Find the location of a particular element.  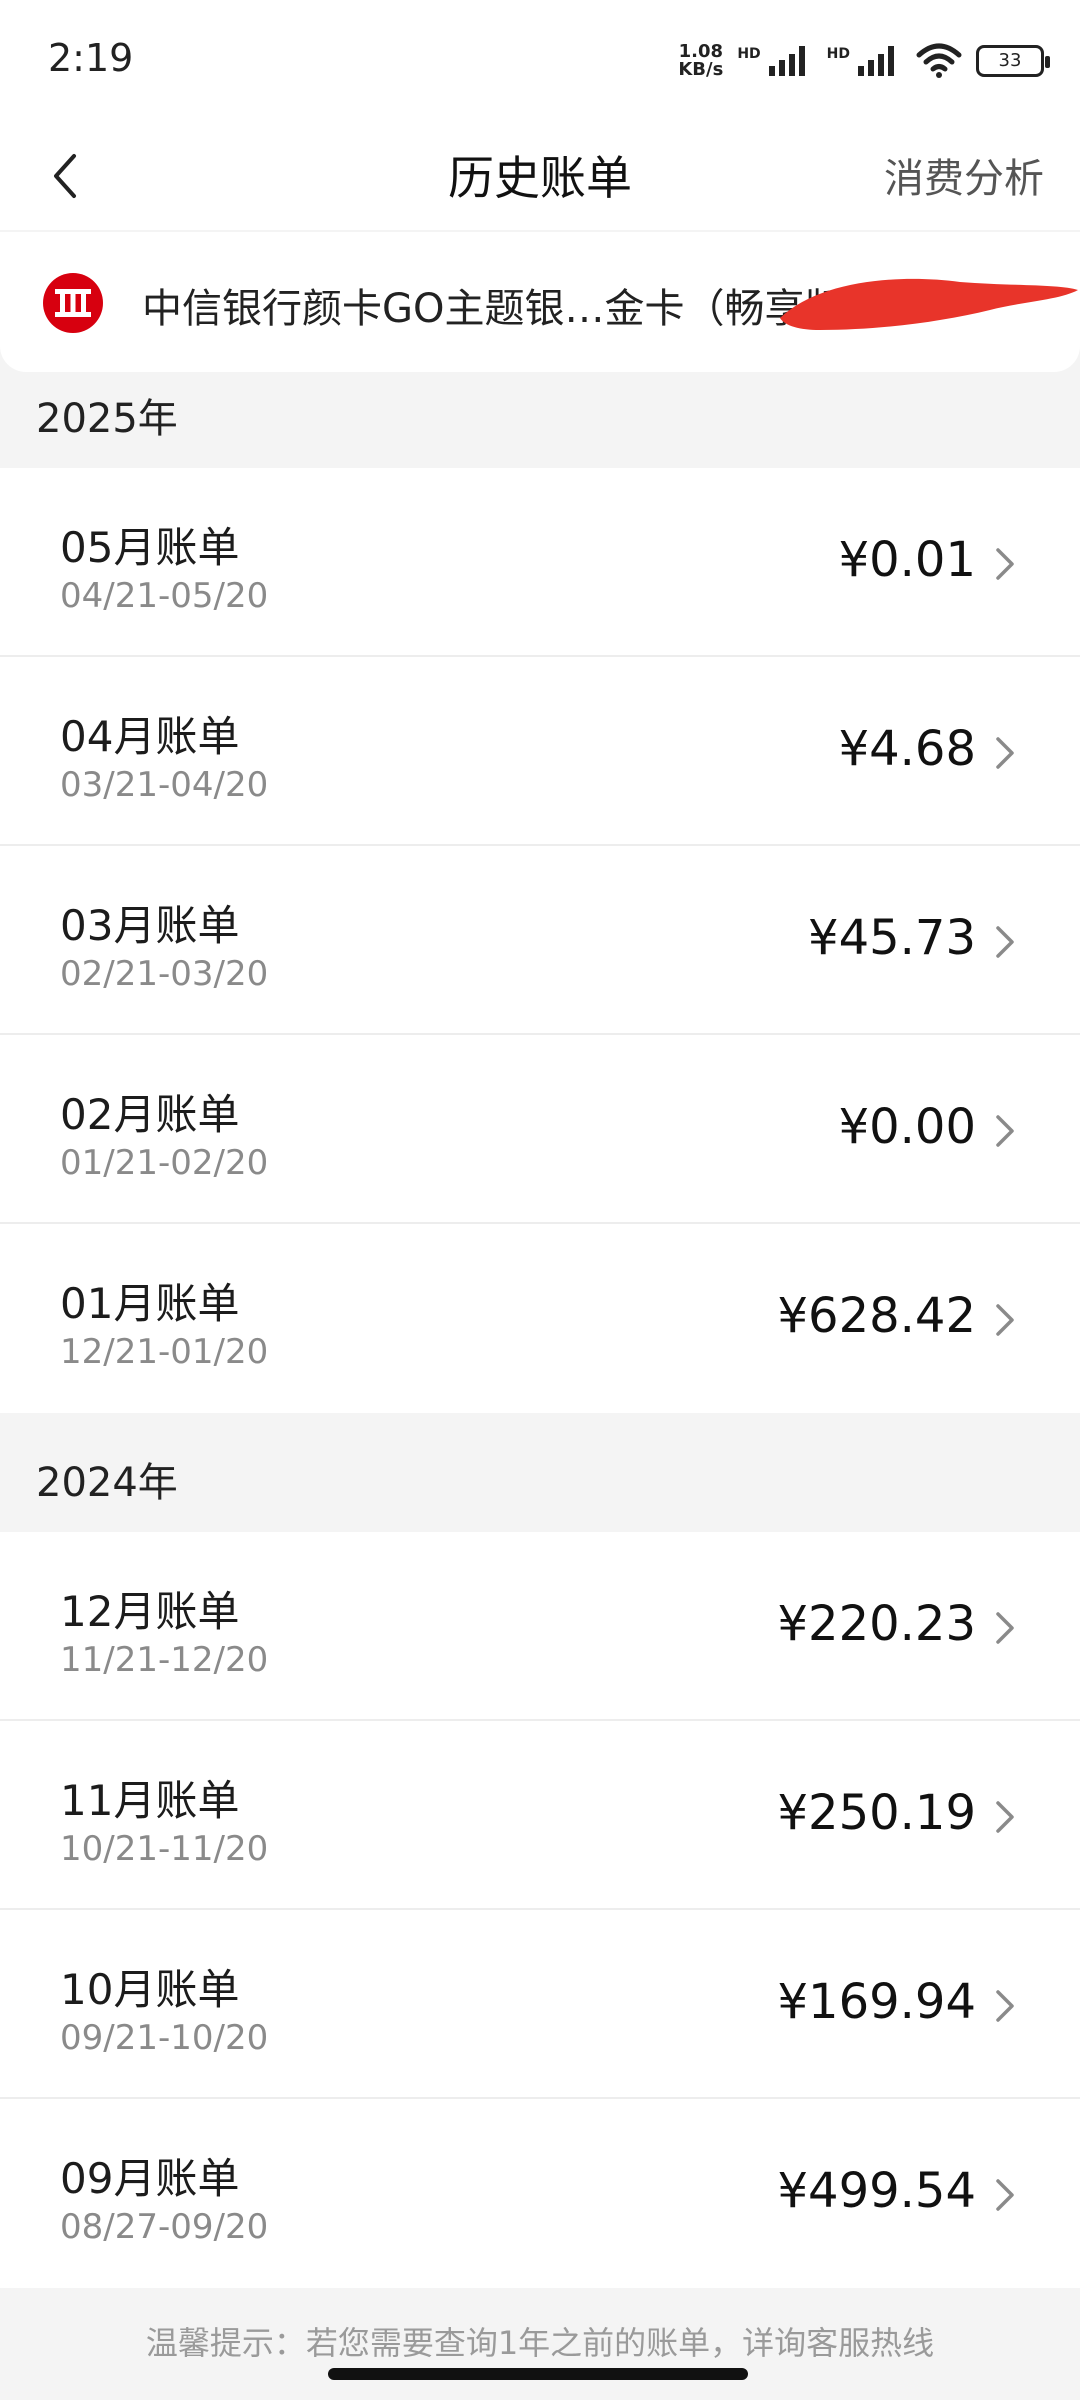

bill-period: 02/21-03/20 is located at coordinates (164, 974).